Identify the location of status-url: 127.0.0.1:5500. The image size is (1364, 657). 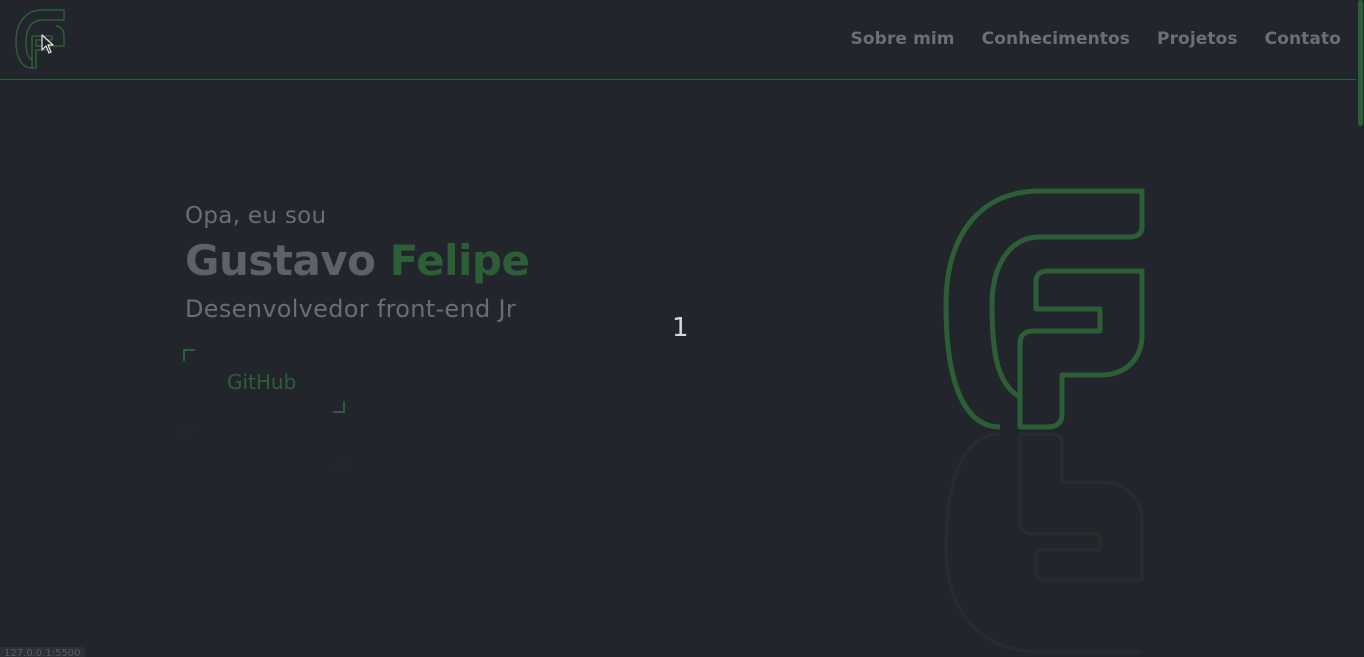
(42, 652).